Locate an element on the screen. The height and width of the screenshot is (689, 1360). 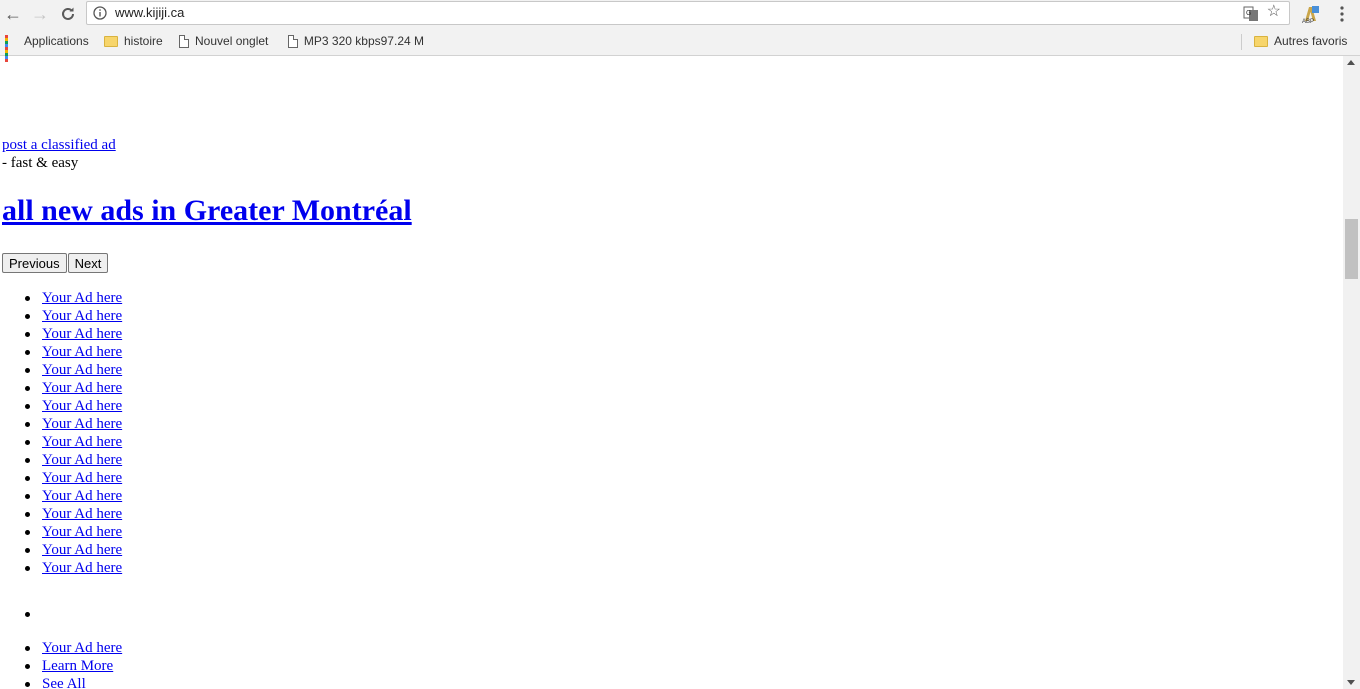
empty-list is located at coordinates (21, 614).